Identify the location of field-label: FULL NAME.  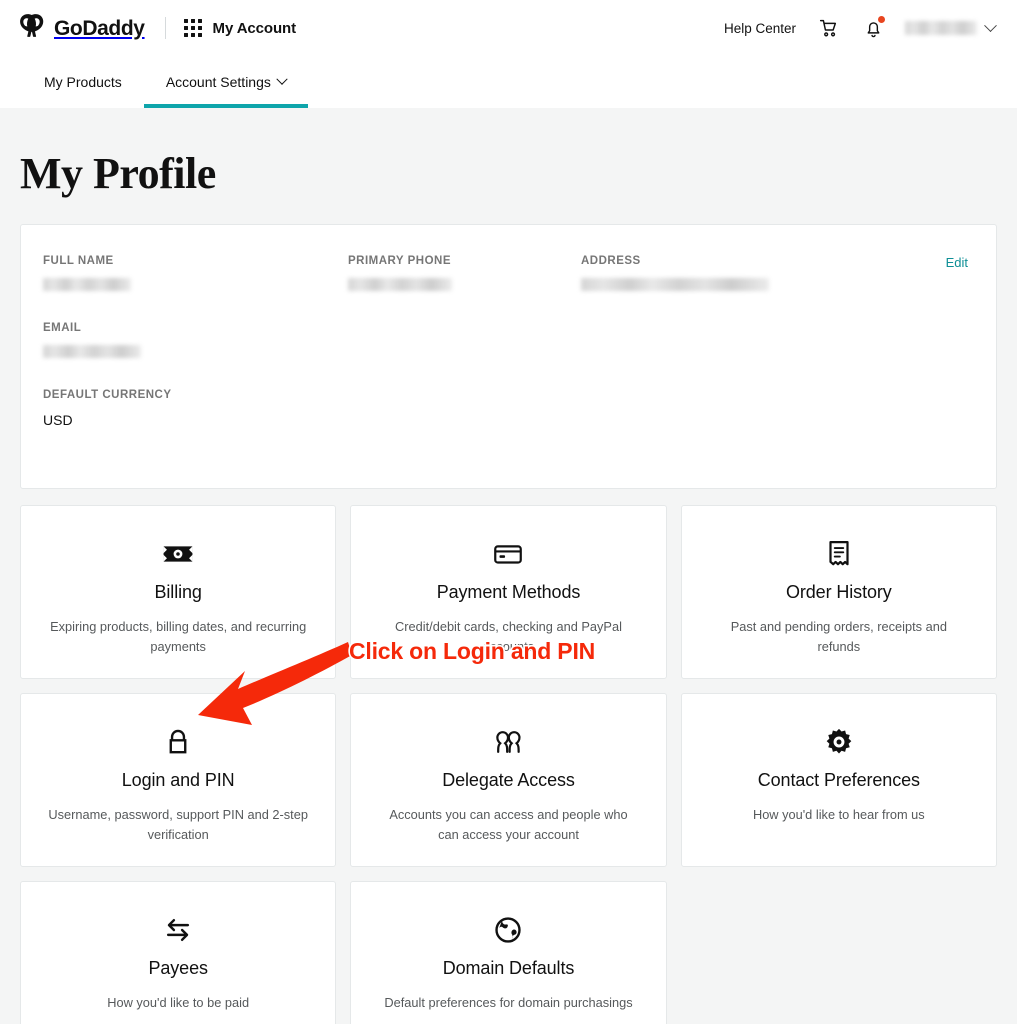
(78, 261).